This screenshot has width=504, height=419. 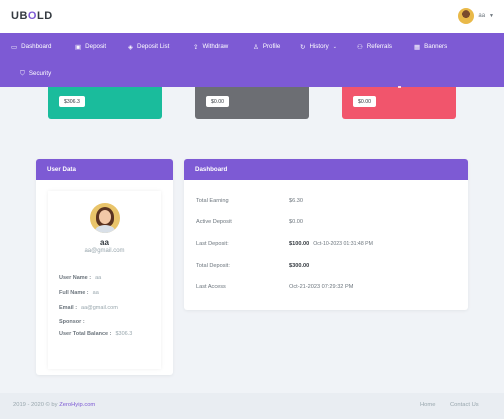 I want to click on topbar: UBOLD aa ▼, so click(x=252, y=16).